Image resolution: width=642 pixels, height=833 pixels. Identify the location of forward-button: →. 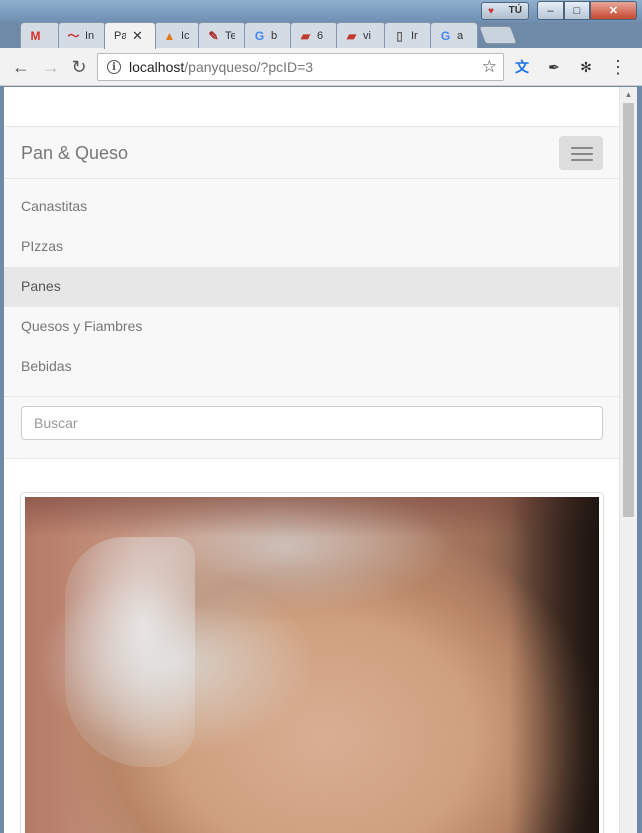
(51, 67).